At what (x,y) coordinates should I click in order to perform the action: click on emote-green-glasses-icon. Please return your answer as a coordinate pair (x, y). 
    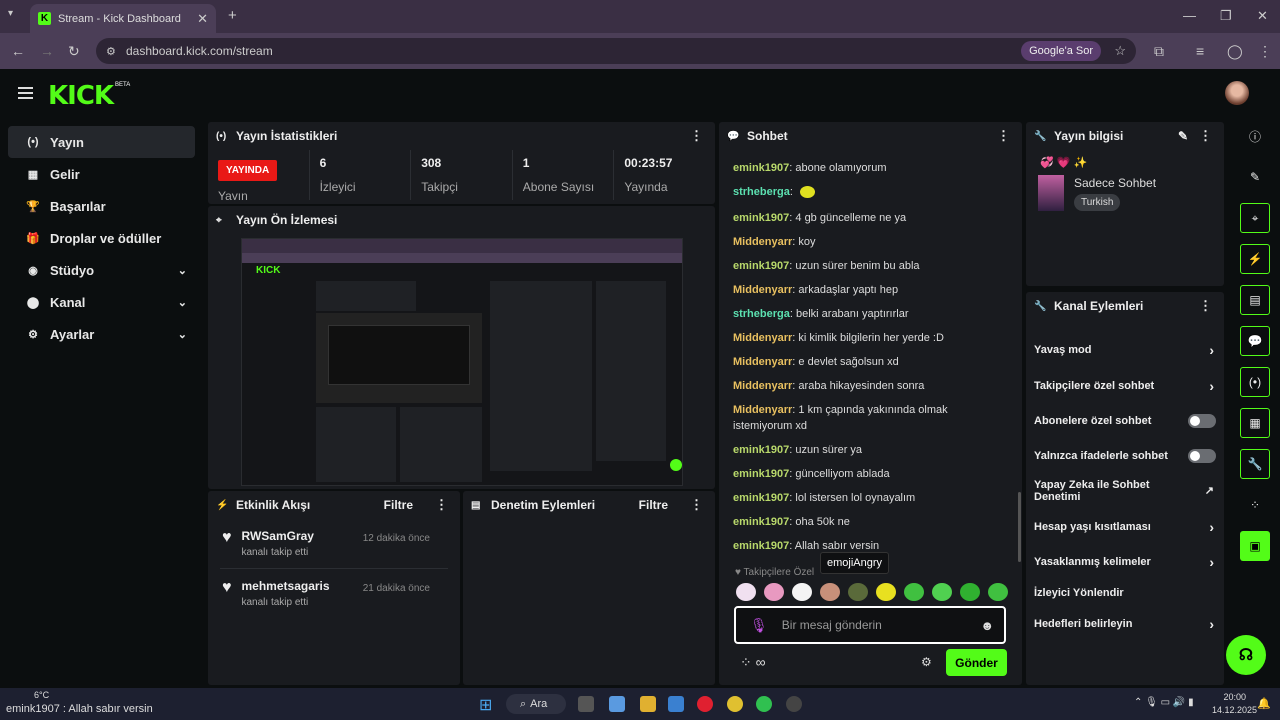
    Looking at the image, I should click on (970, 592).